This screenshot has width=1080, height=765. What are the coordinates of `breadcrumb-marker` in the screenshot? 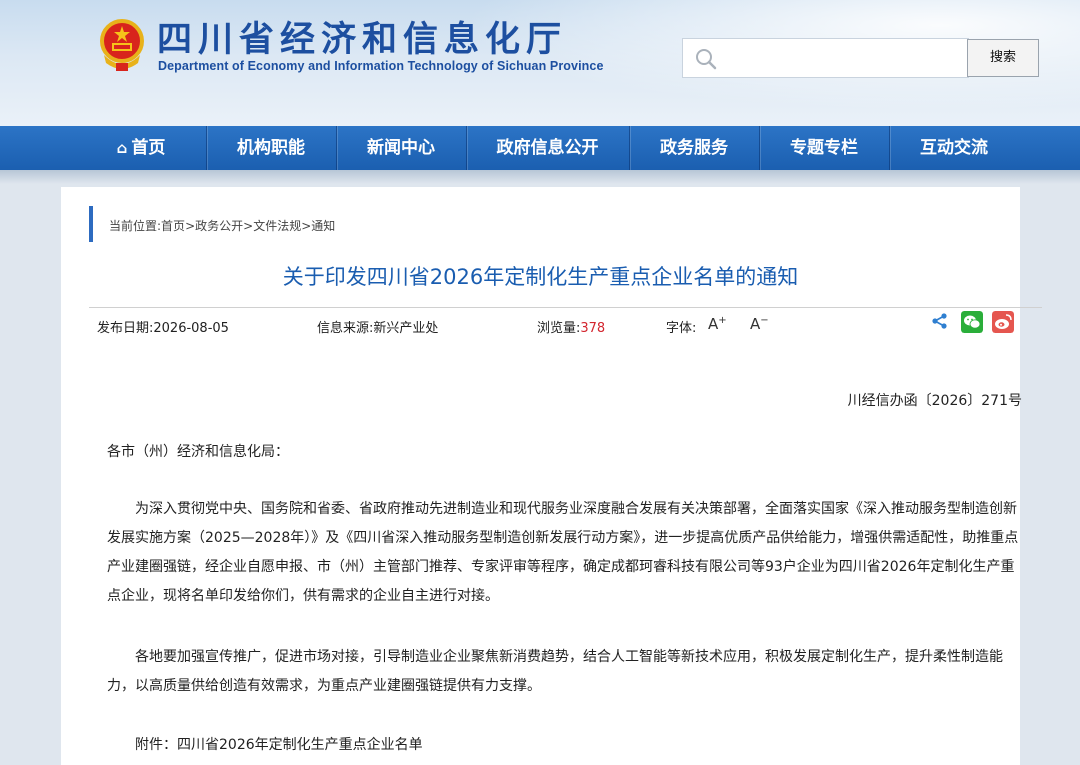 It's located at (91, 224).